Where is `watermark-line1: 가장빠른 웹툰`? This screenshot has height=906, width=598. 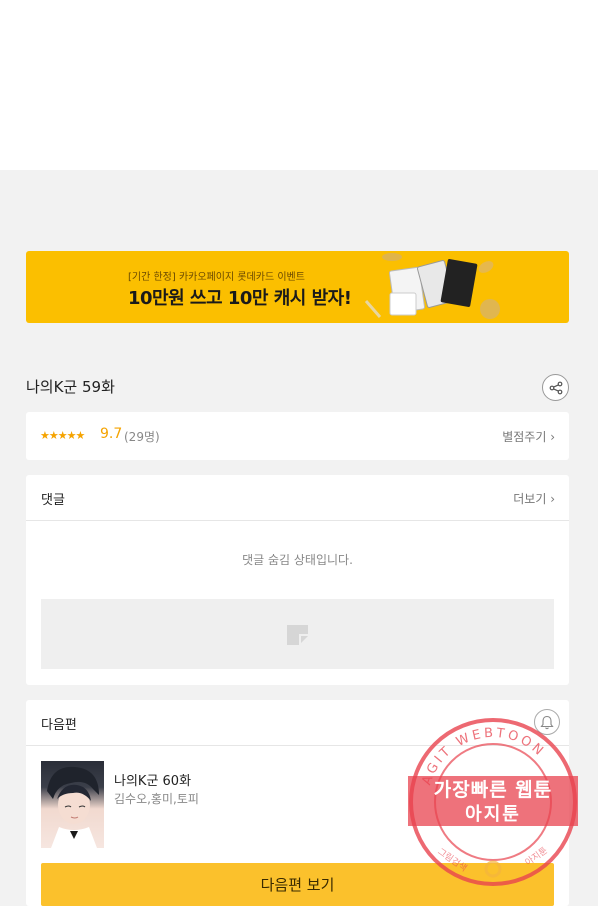
watermark-line1: 가장빠른 웹툰 is located at coordinates (493, 790).